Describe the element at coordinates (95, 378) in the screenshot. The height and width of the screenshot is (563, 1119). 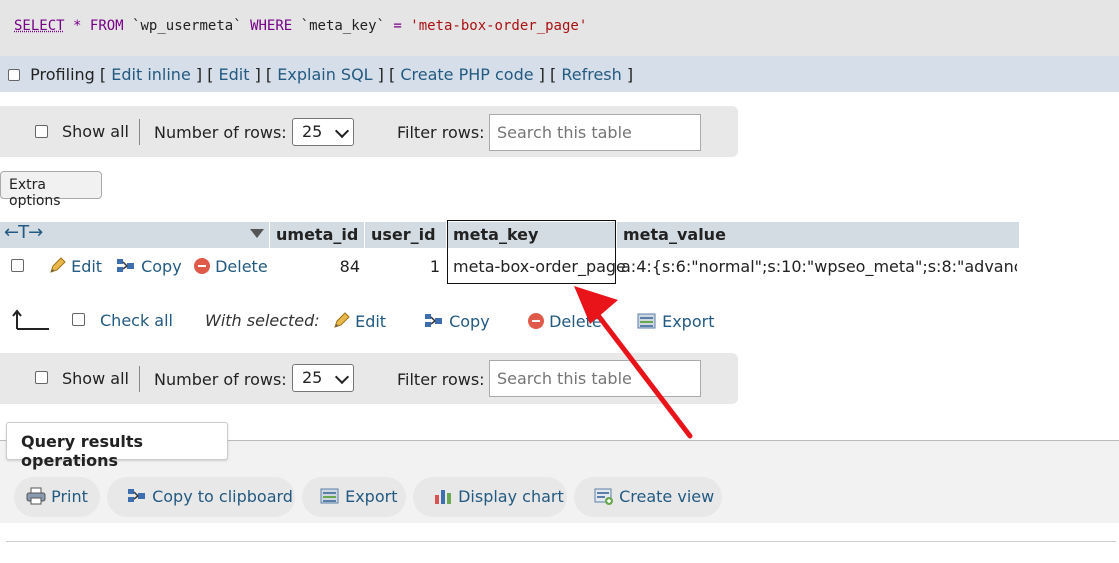
I see `show-all-label-bottom: Show all` at that location.